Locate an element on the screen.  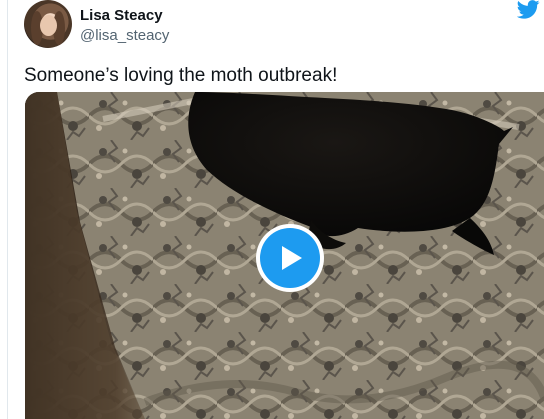
twitter-bird-icon is located at coordinates (528, 9).